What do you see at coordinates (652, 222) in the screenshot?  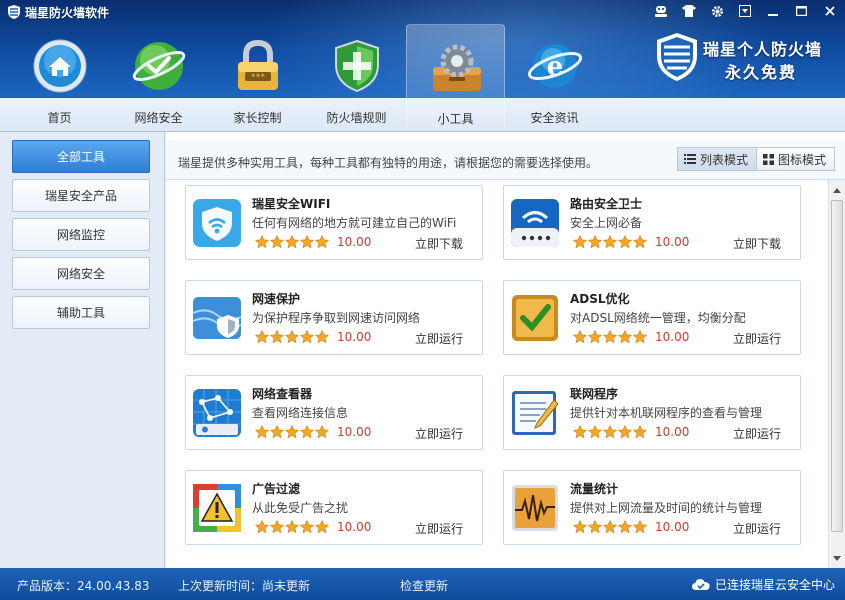 I see `tool-card: 路由安全卫士 安全上网必备 10.00 立即下载` at bounding box center [652, 222].